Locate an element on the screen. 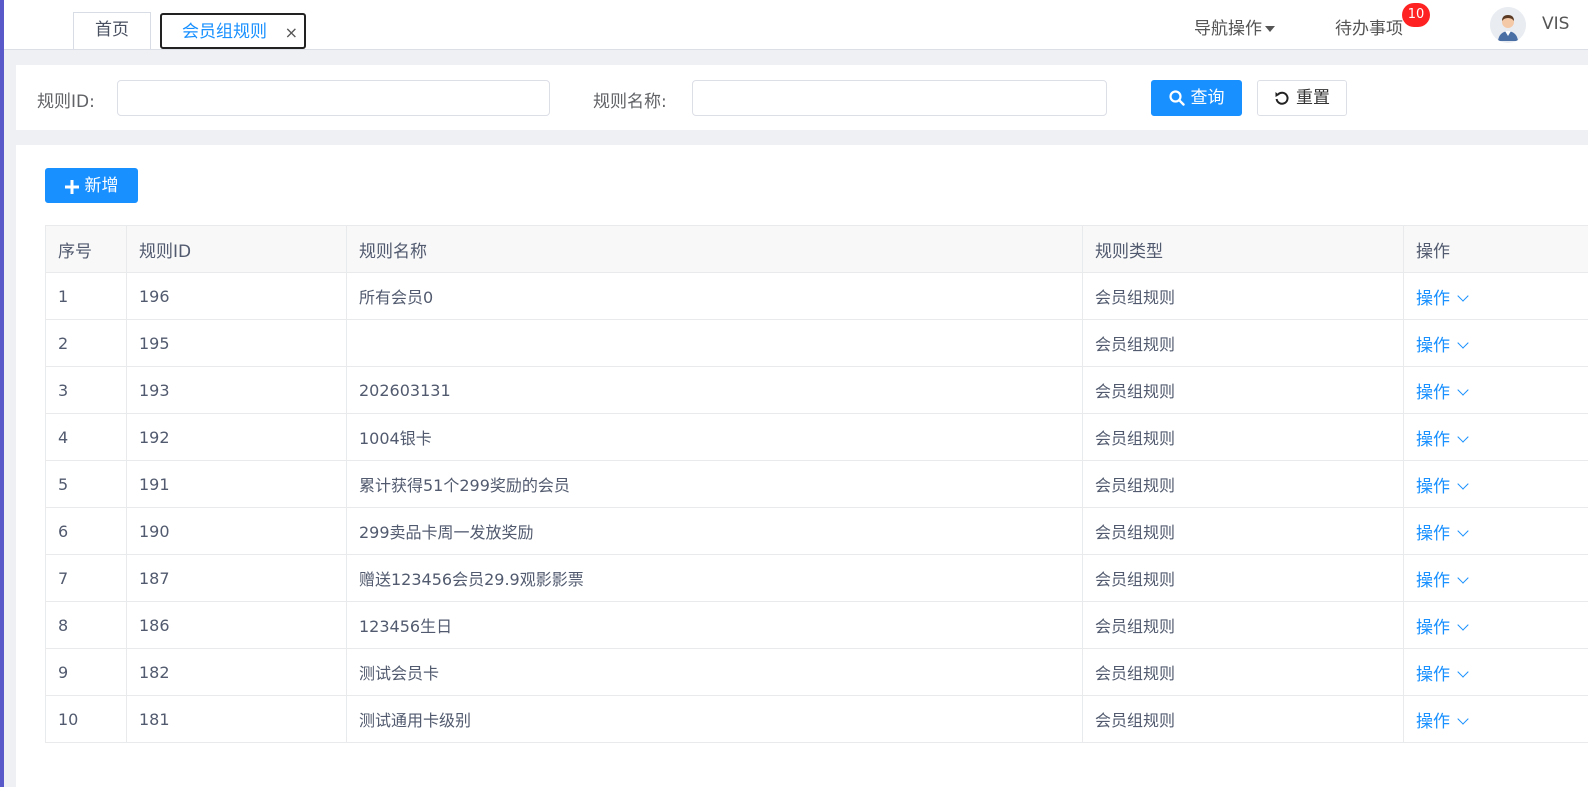 The image size is (1588, 787). column-header-index: 序号 is located at coordinates (86, 249).